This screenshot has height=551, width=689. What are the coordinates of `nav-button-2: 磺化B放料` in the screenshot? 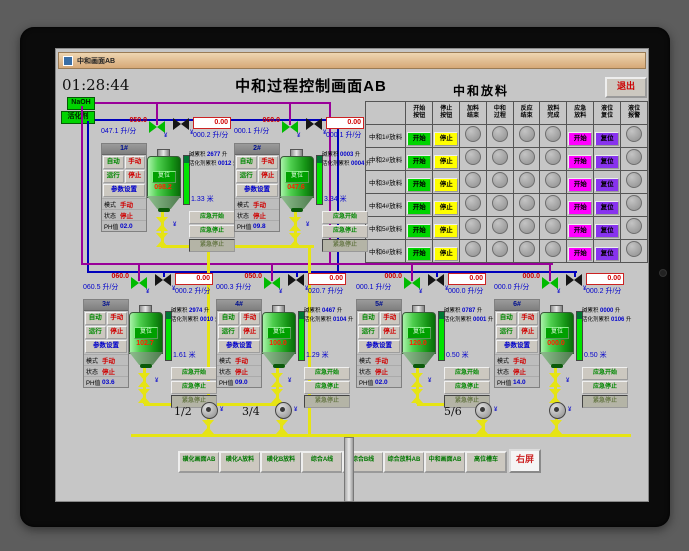 It's located at (281, 462).